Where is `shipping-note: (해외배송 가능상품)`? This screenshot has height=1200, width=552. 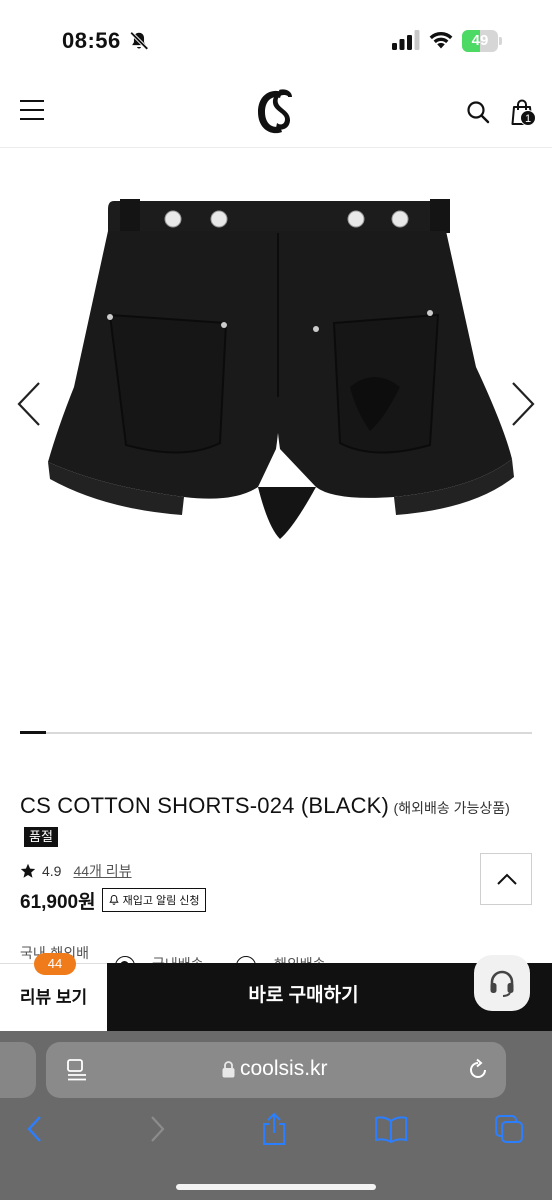
shipping-note: (해외배송 가능상품) is located at coordinates (451, 808).